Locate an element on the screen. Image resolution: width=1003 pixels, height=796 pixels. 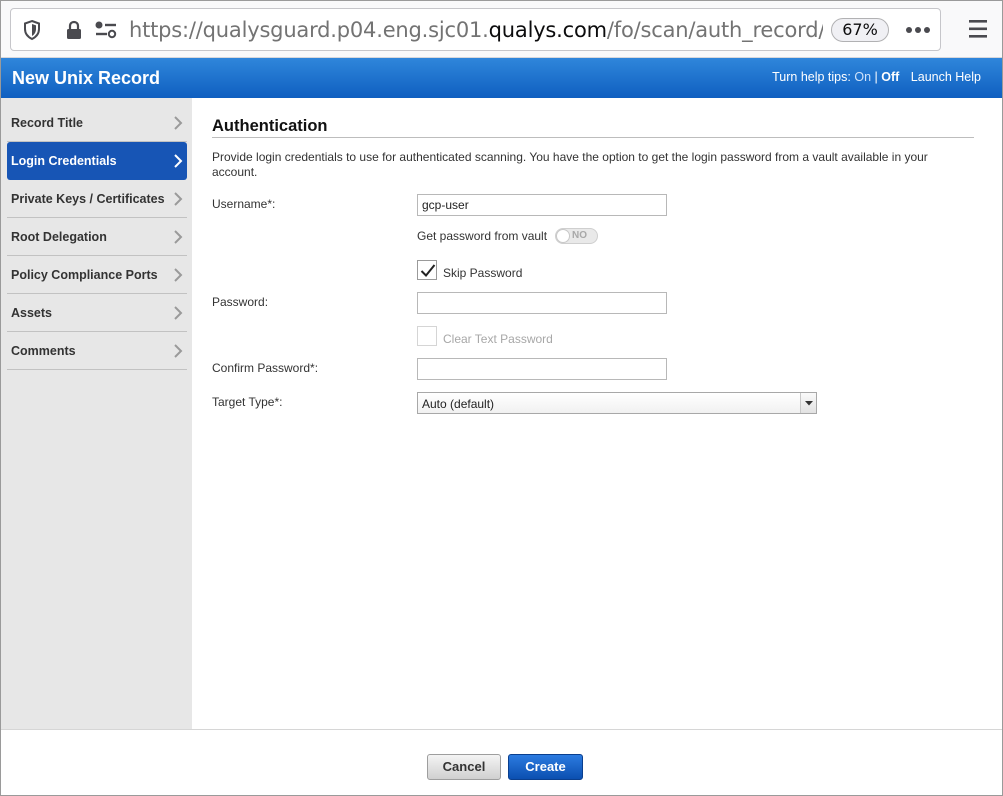
url-prefix: https://qualysguard.p04.eng.sjc01. is located at coordinates (309, 30).